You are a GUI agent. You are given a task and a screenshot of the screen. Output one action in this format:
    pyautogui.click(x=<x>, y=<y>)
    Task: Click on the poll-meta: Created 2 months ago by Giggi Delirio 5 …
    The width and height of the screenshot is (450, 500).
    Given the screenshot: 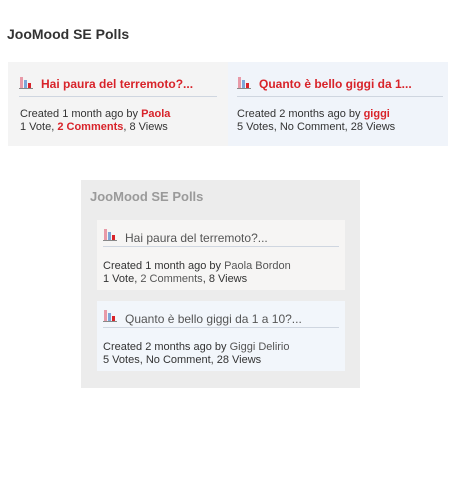 What is the action you would take?
    pyautogui.click(x=196, y=354)
    